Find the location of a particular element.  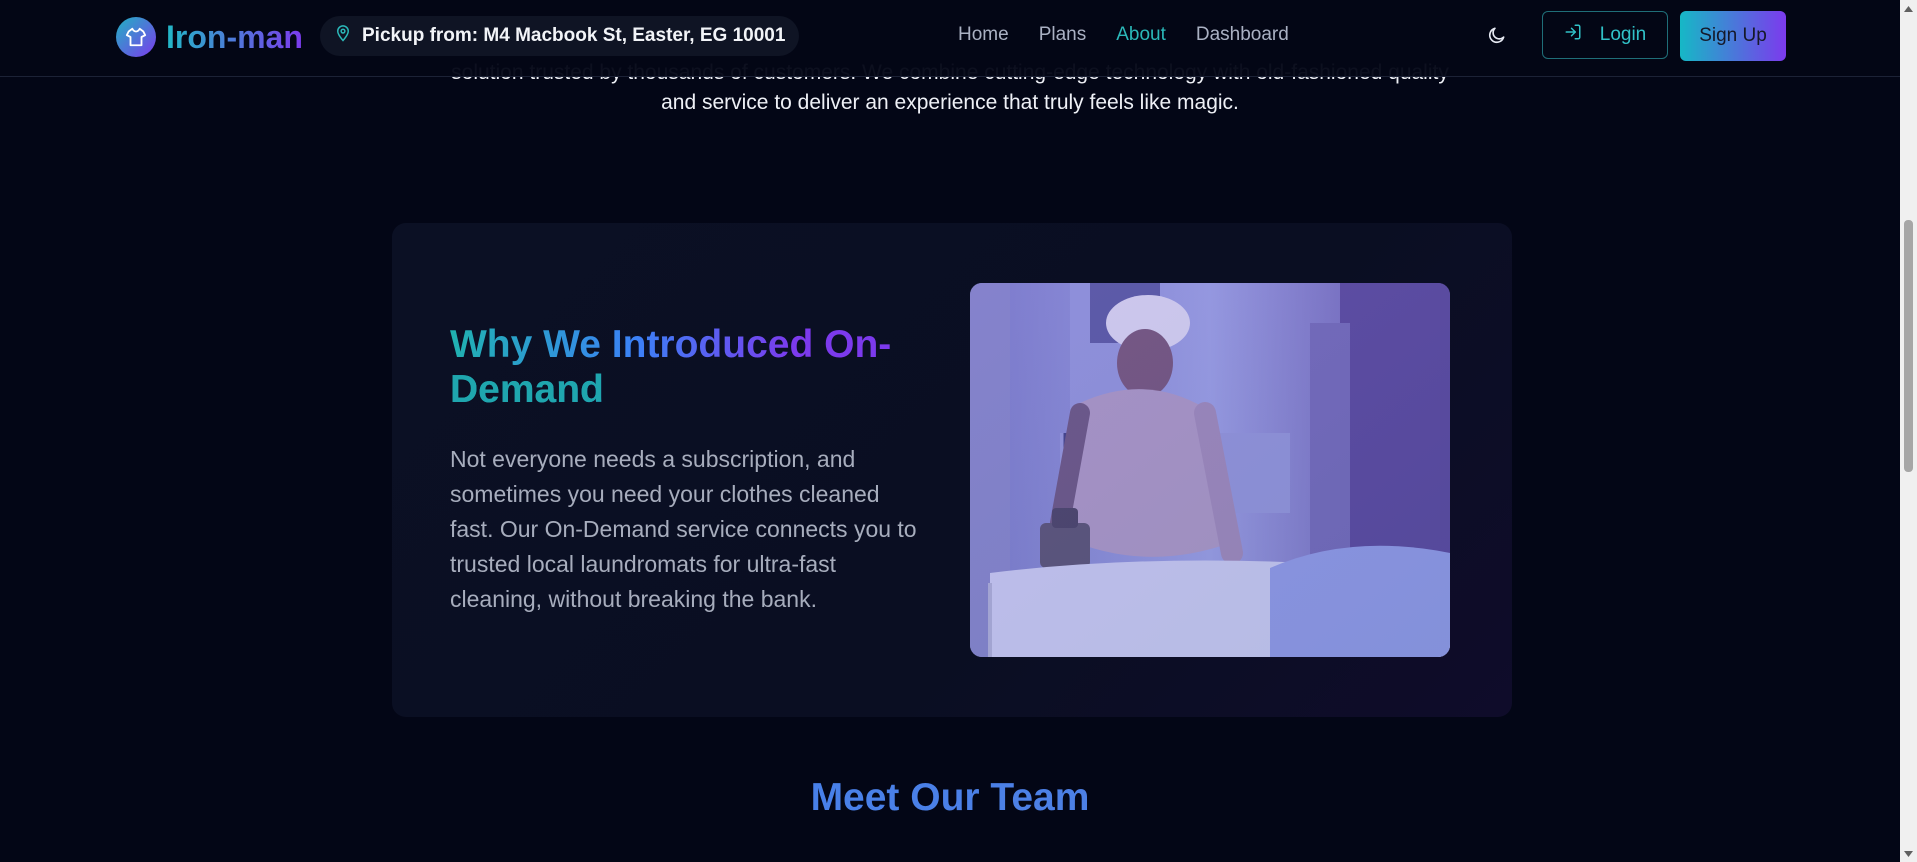

scroll-up-arrow-icon is located at coordinates (1908, 8).